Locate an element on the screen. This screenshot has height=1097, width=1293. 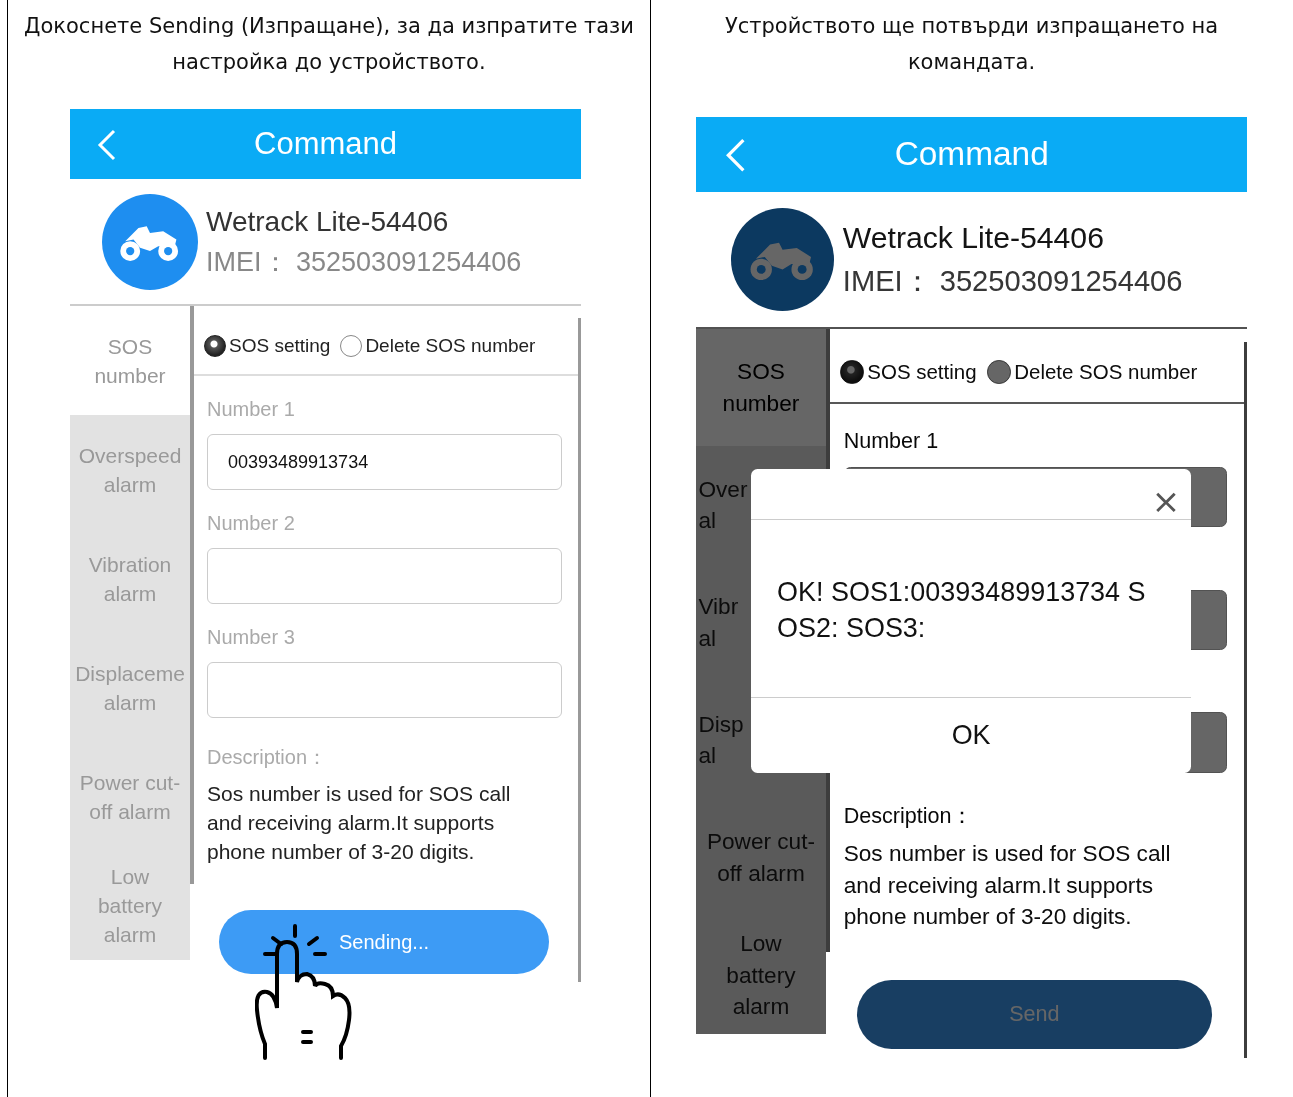
sidebar-item: Displaceme alarm is located at coordinates (130, 687).